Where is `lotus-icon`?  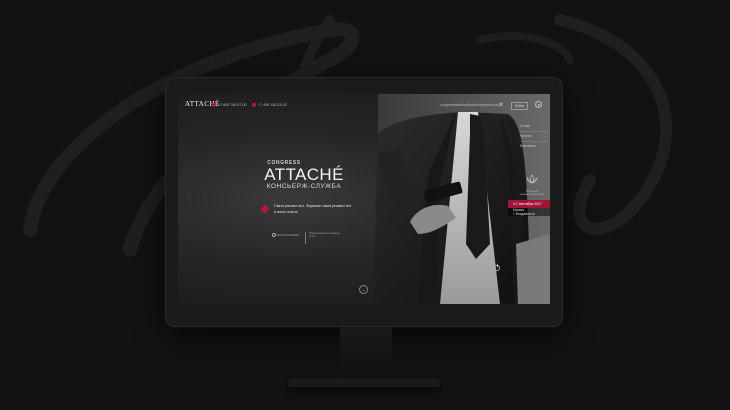 lotus-icon is located at coordinates (532, 179).